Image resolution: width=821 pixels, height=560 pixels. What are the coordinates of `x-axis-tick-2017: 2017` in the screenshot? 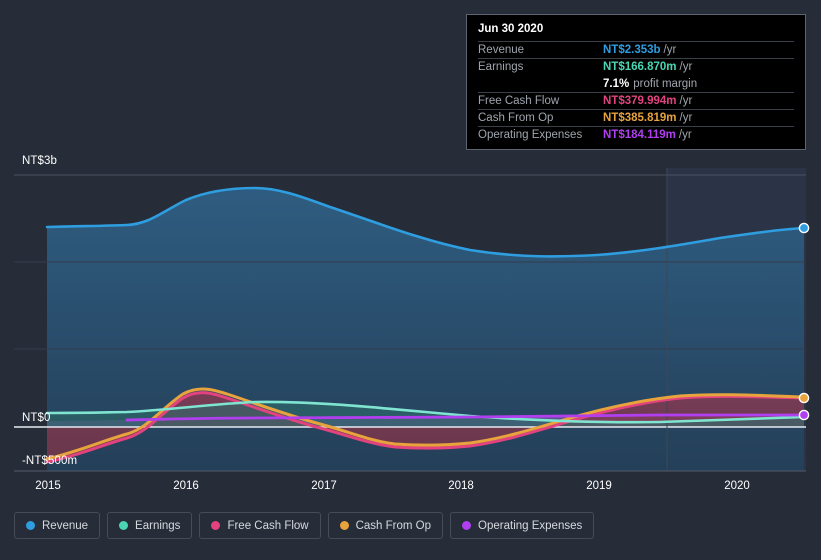 It's located at (324, 486).